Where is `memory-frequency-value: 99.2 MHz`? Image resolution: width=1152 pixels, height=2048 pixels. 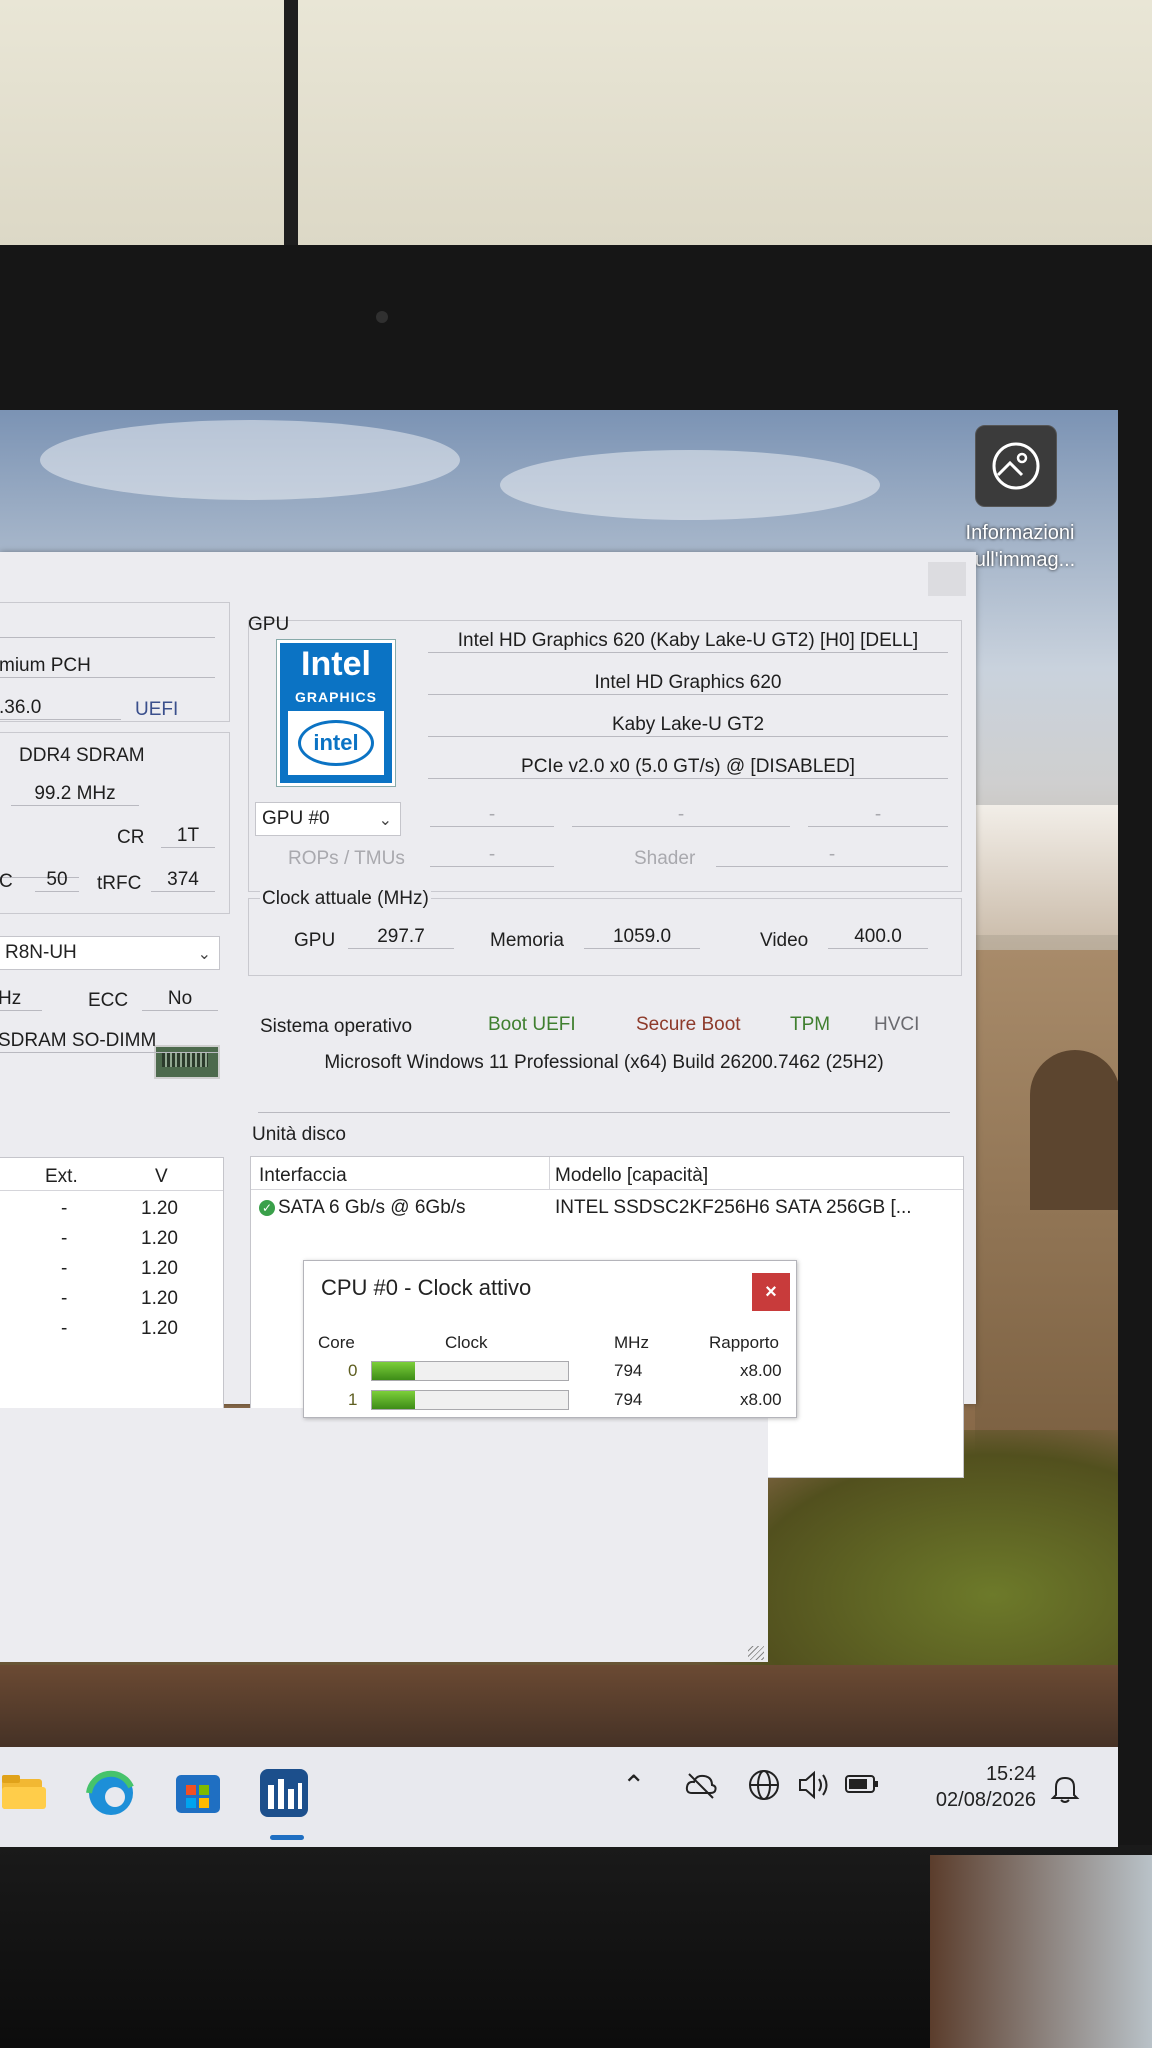
memory-frequency-value: 99.2 MHz is located at coordinates (75, 794).